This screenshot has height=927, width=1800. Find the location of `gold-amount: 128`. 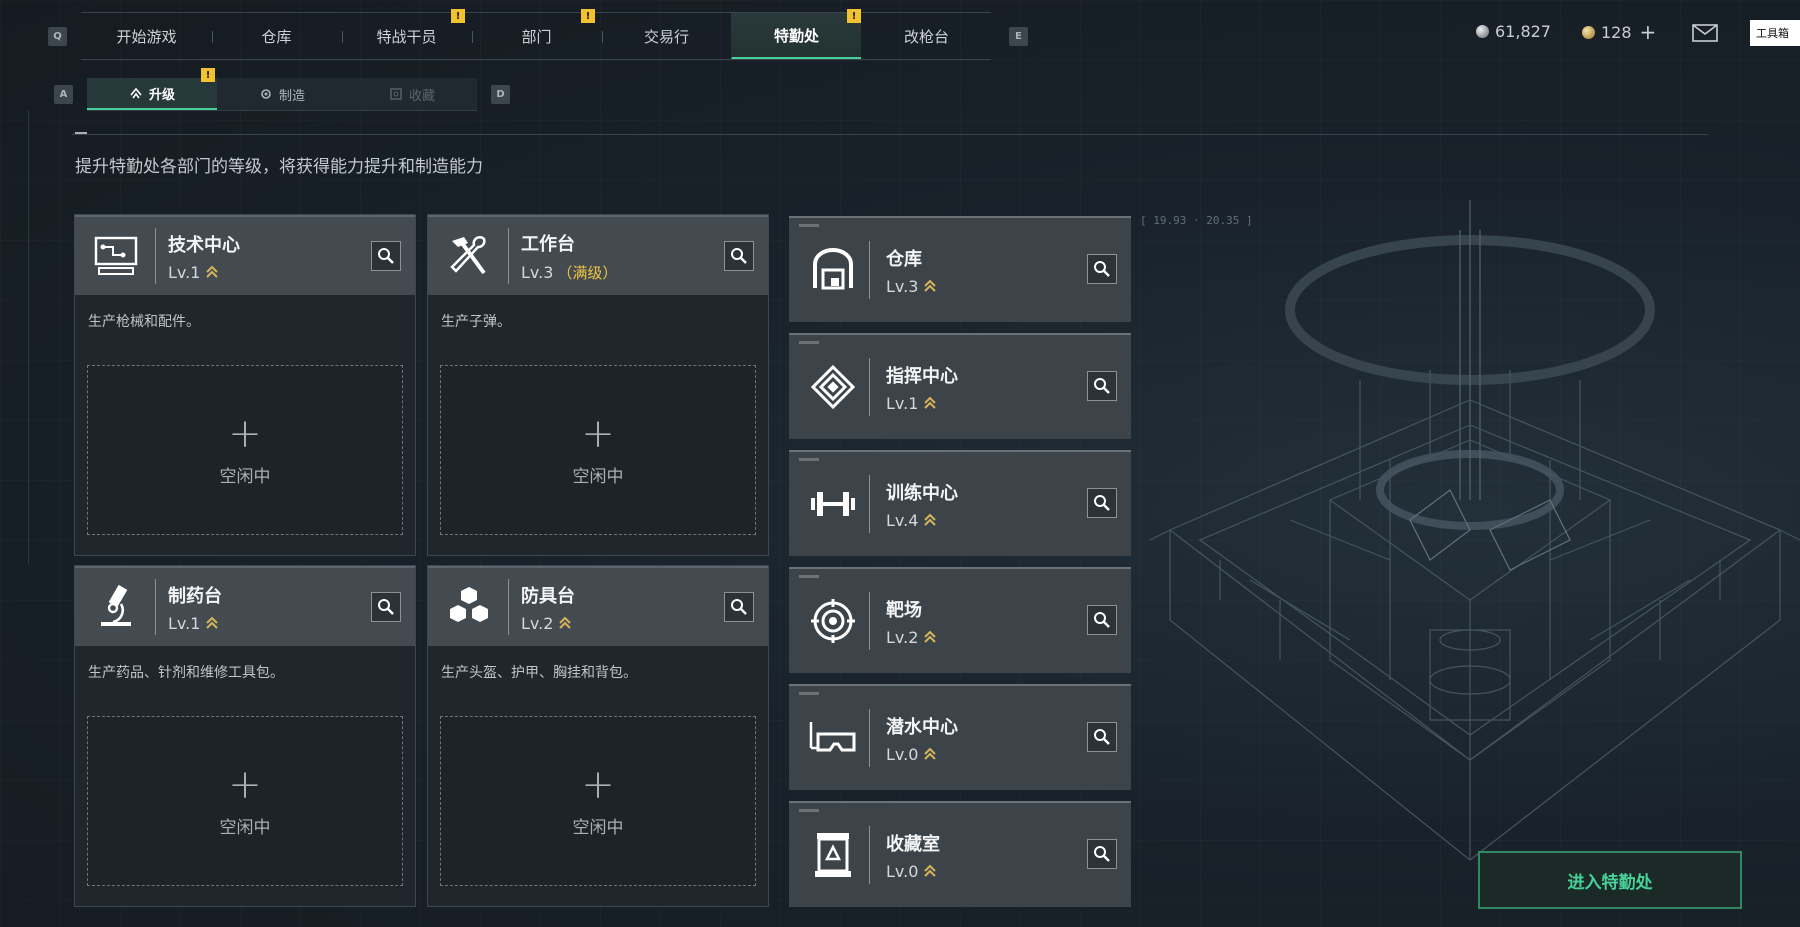

gold-amount: 128 is located at coordinates (1616, 32).